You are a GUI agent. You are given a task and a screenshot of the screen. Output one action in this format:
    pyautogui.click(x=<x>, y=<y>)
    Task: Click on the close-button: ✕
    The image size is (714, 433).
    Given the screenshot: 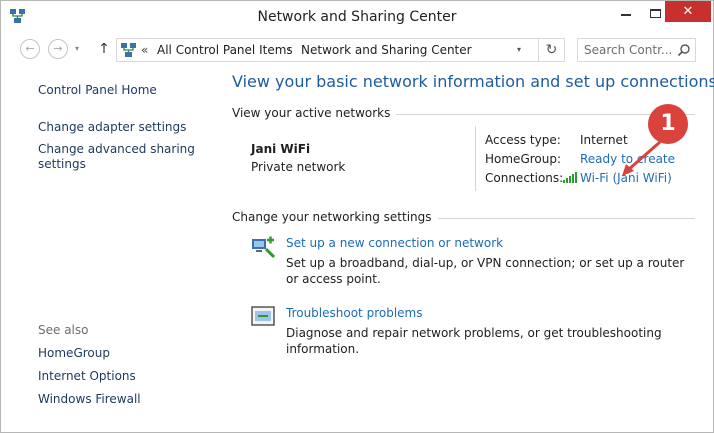 What is the action you would take?
    pyautogui.click(x=688, y=11)
    